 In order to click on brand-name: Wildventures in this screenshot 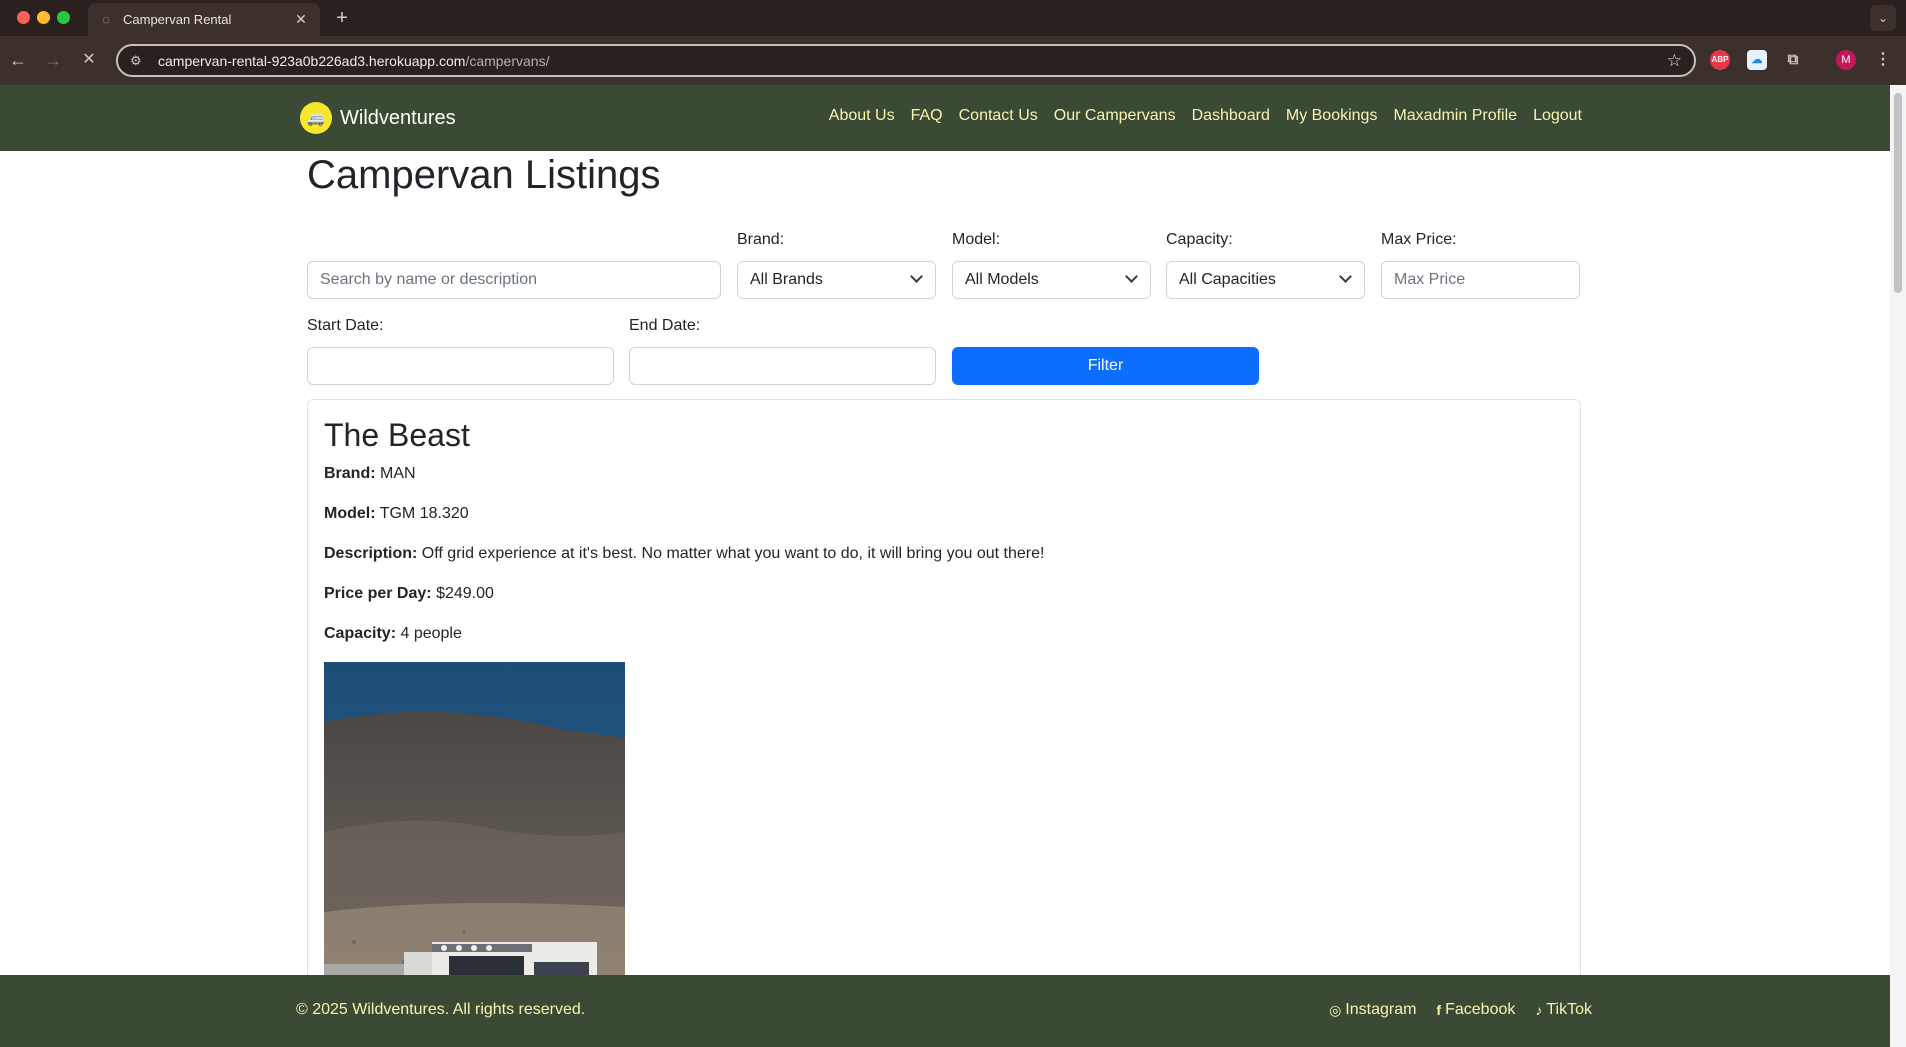, I will do `click(398, 117)`.